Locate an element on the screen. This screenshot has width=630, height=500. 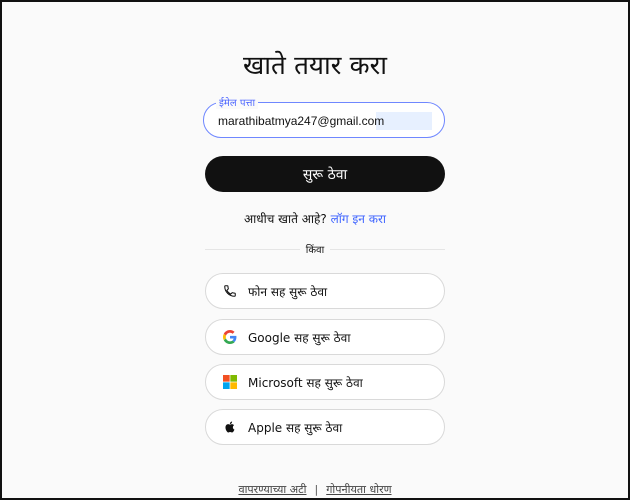
continue-with-google-button: Google सह सुरू ठेवा is located at coordinates (325, 337).